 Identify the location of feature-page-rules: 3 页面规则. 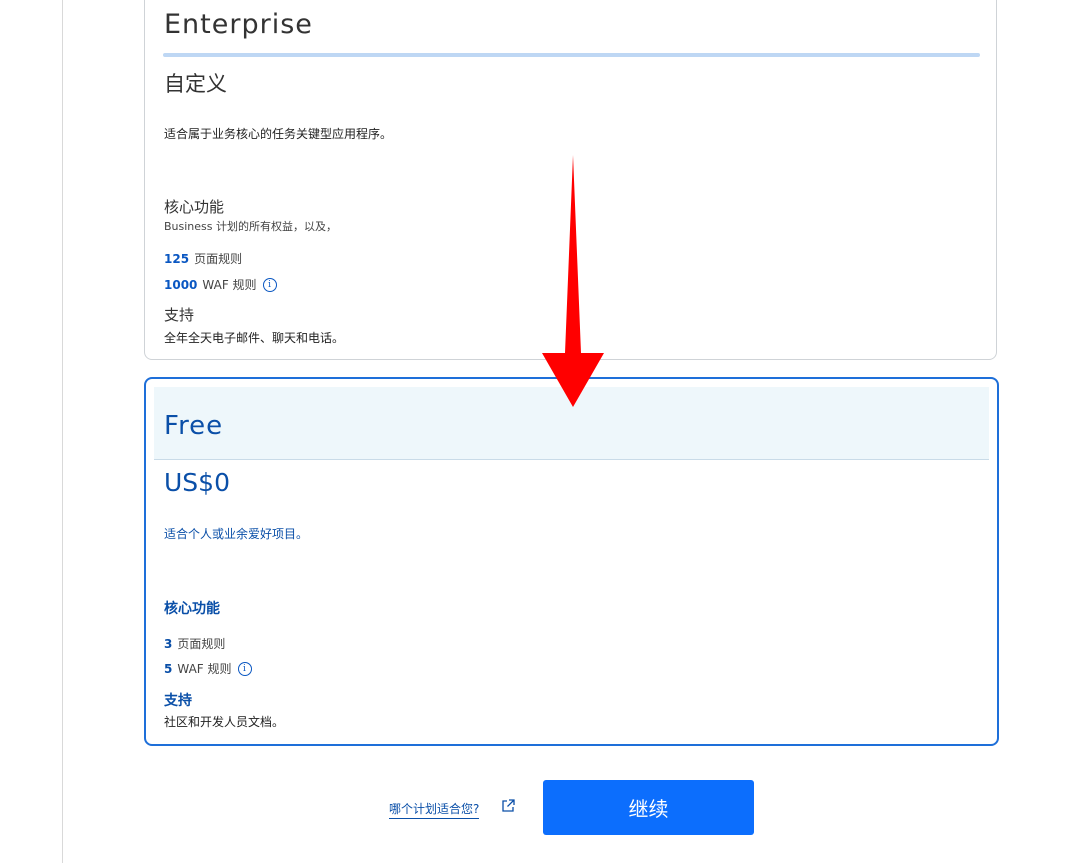
(194, 643).